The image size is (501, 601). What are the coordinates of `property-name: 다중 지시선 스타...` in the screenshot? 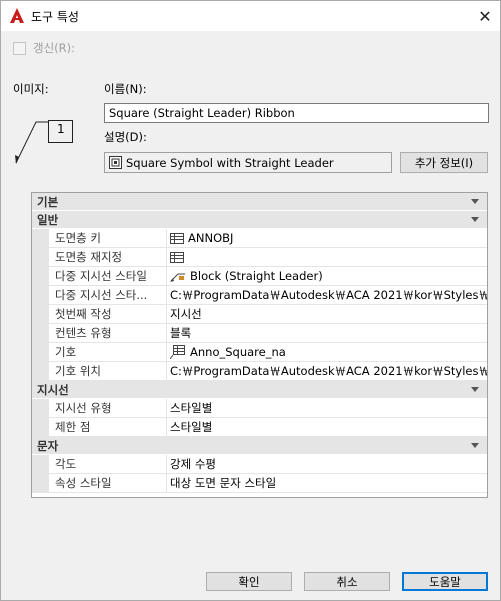 It's located at (108, 295).